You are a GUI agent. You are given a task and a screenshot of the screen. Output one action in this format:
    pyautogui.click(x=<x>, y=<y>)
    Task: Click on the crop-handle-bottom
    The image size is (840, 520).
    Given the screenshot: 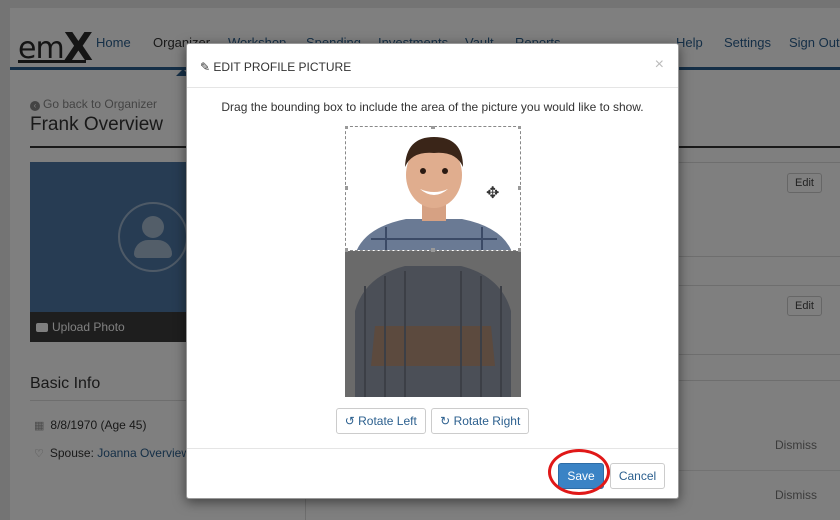 What is the action you would take?
    pyautogui.click(x=433, y=250)
    